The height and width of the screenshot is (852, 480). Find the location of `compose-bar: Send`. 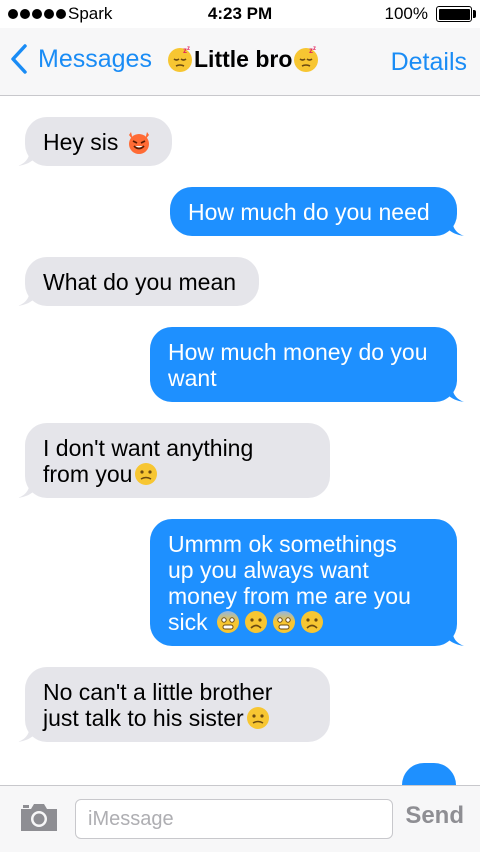

compose-bar: Send is located at coordinates (240, 818).